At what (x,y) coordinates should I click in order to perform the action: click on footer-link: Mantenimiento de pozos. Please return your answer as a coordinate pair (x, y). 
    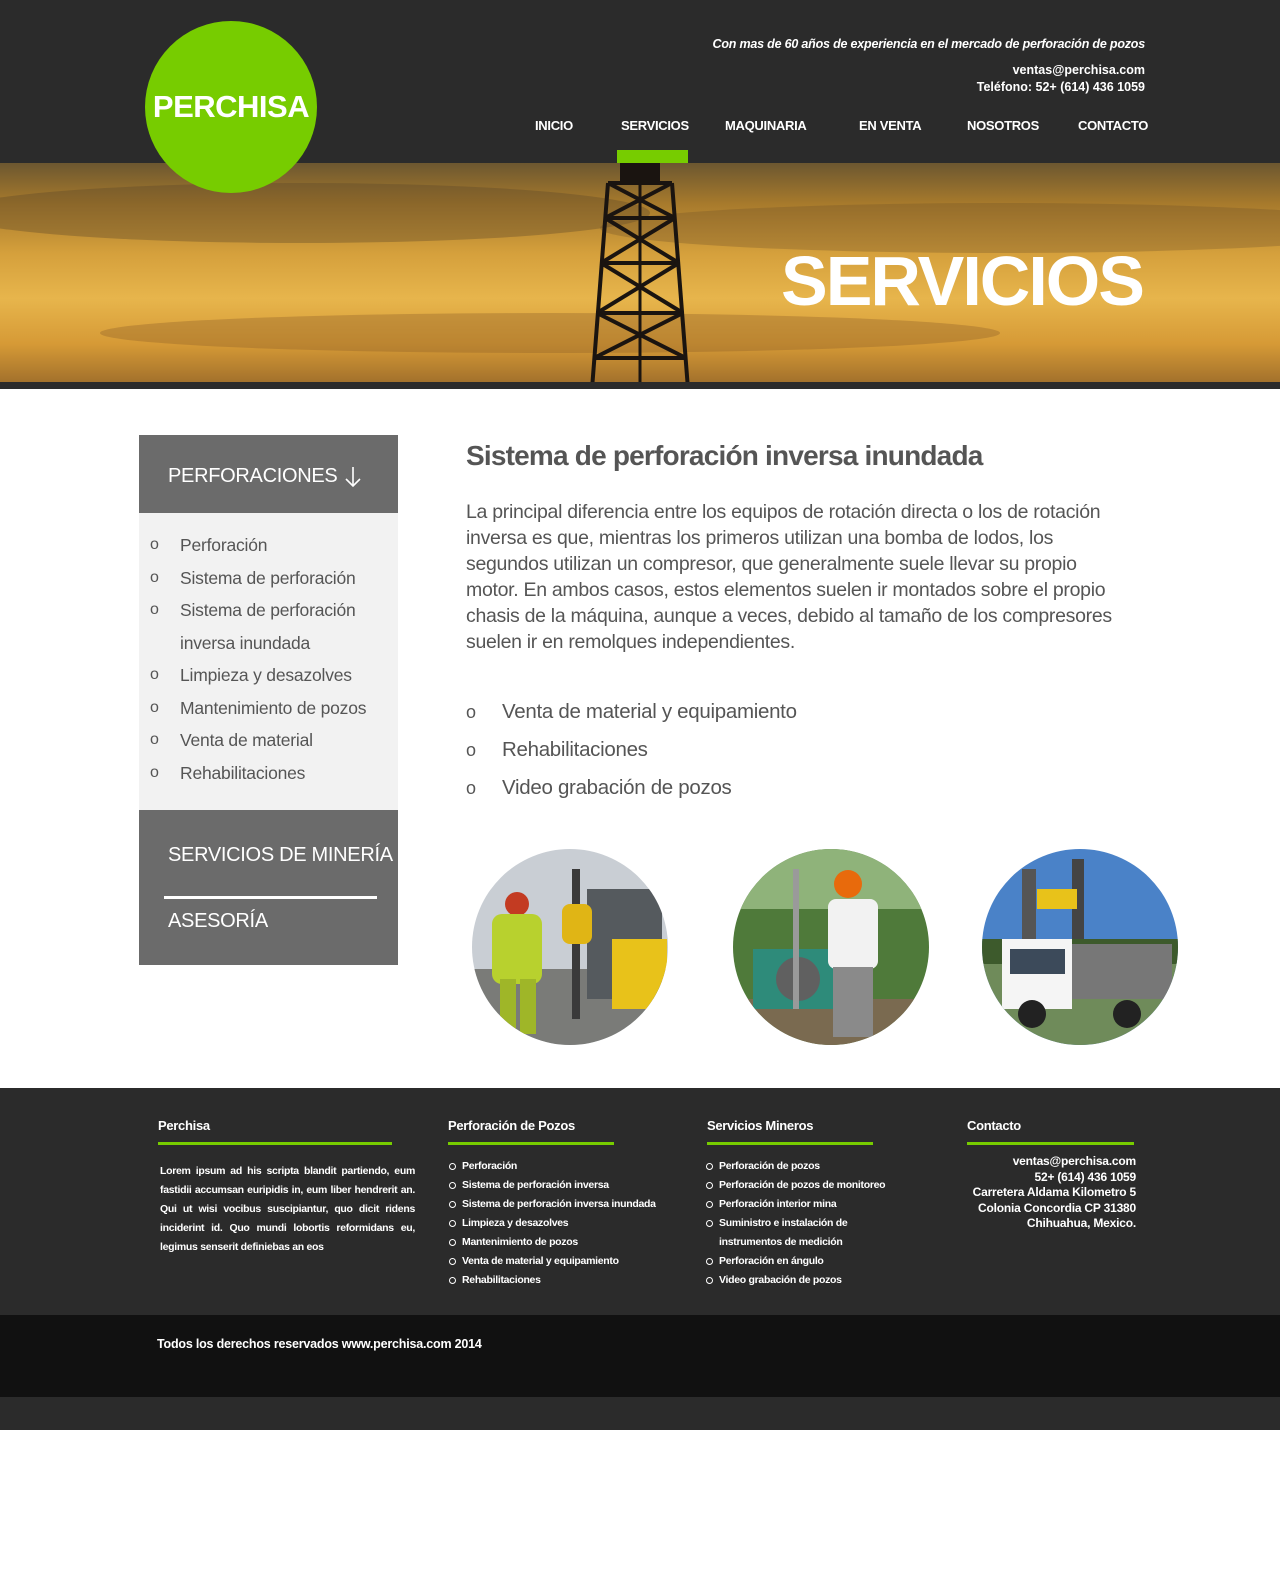
    Looking at the image, I should click on (552, 1242).